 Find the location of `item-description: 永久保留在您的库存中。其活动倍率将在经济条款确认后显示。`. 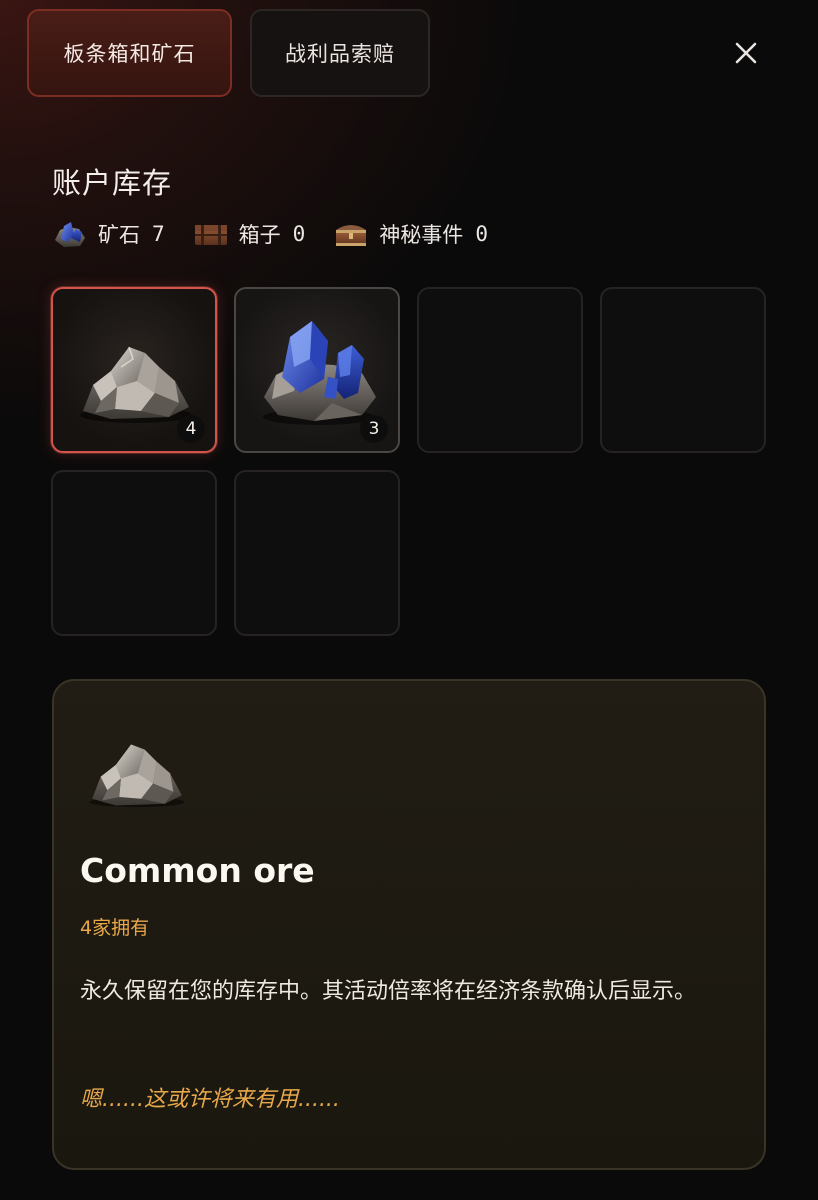

item-description: 永久保留在您的库存中。其活动倍率将在经济条款确认后显示。 is located at coordinates (388, 991).